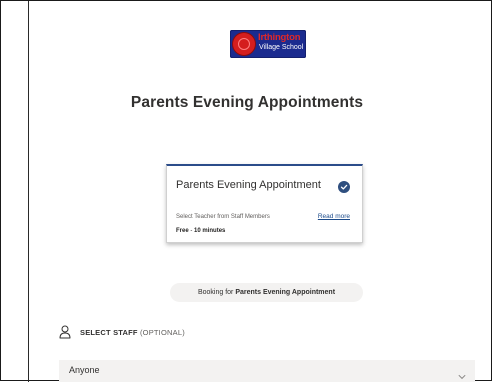 Image resolution: width=492 pixels, height=385 pixels. Describe the element at coordinates (247, 102) in the screenshot. I see `page-title: Parents Evening Appointments` at that location.